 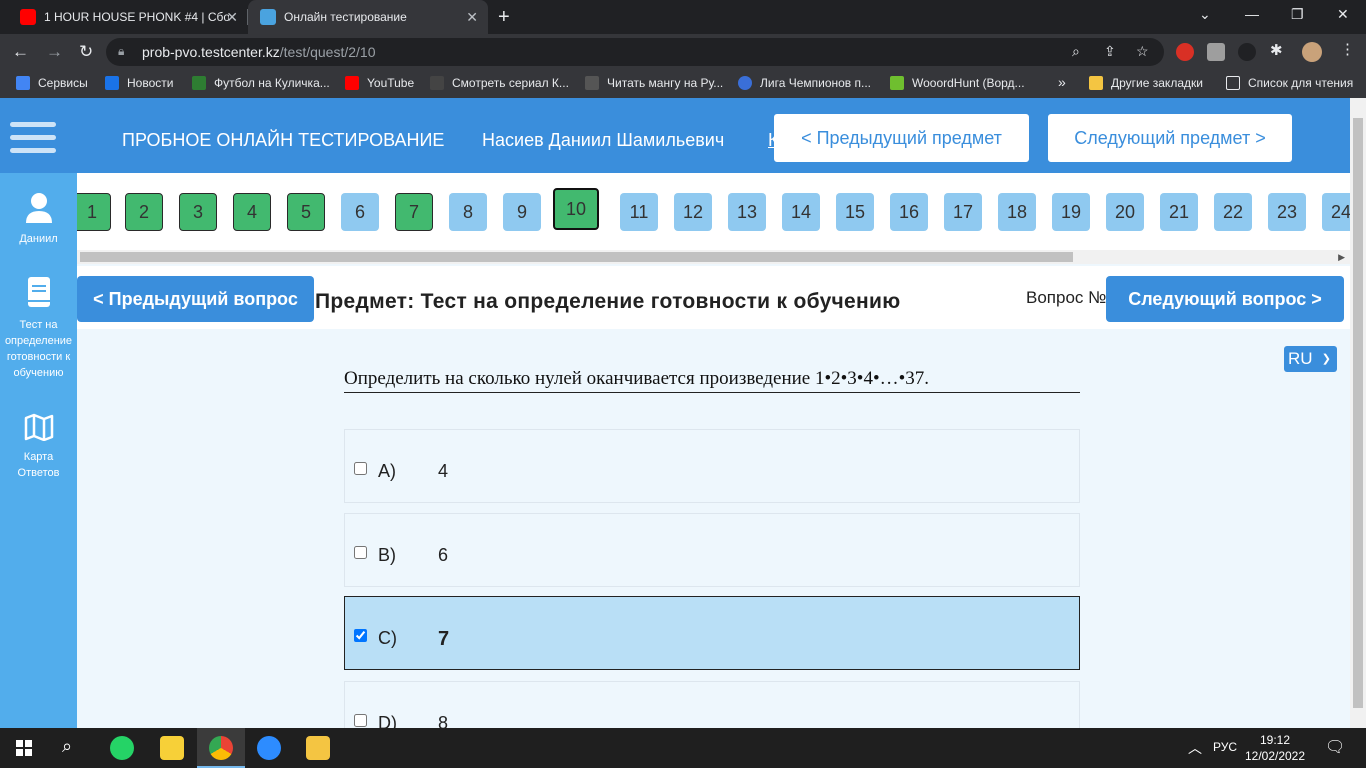 I want to click on vertical-scrollbar, so click(x=1358, y=413).